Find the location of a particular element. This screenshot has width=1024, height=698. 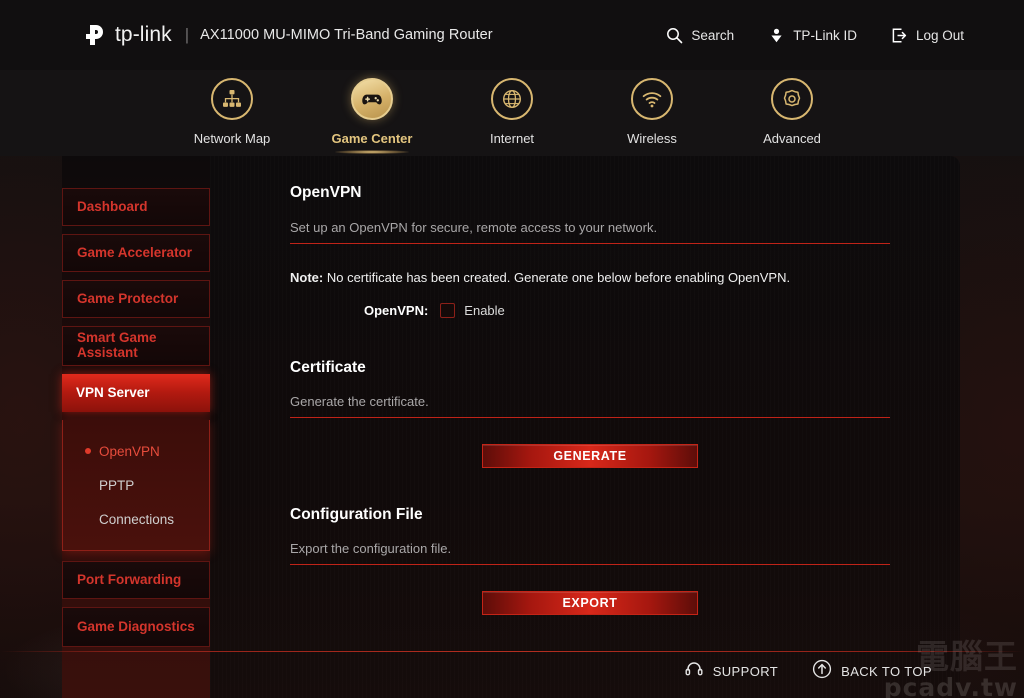

footer-divider is located at coordinates (512, 651).